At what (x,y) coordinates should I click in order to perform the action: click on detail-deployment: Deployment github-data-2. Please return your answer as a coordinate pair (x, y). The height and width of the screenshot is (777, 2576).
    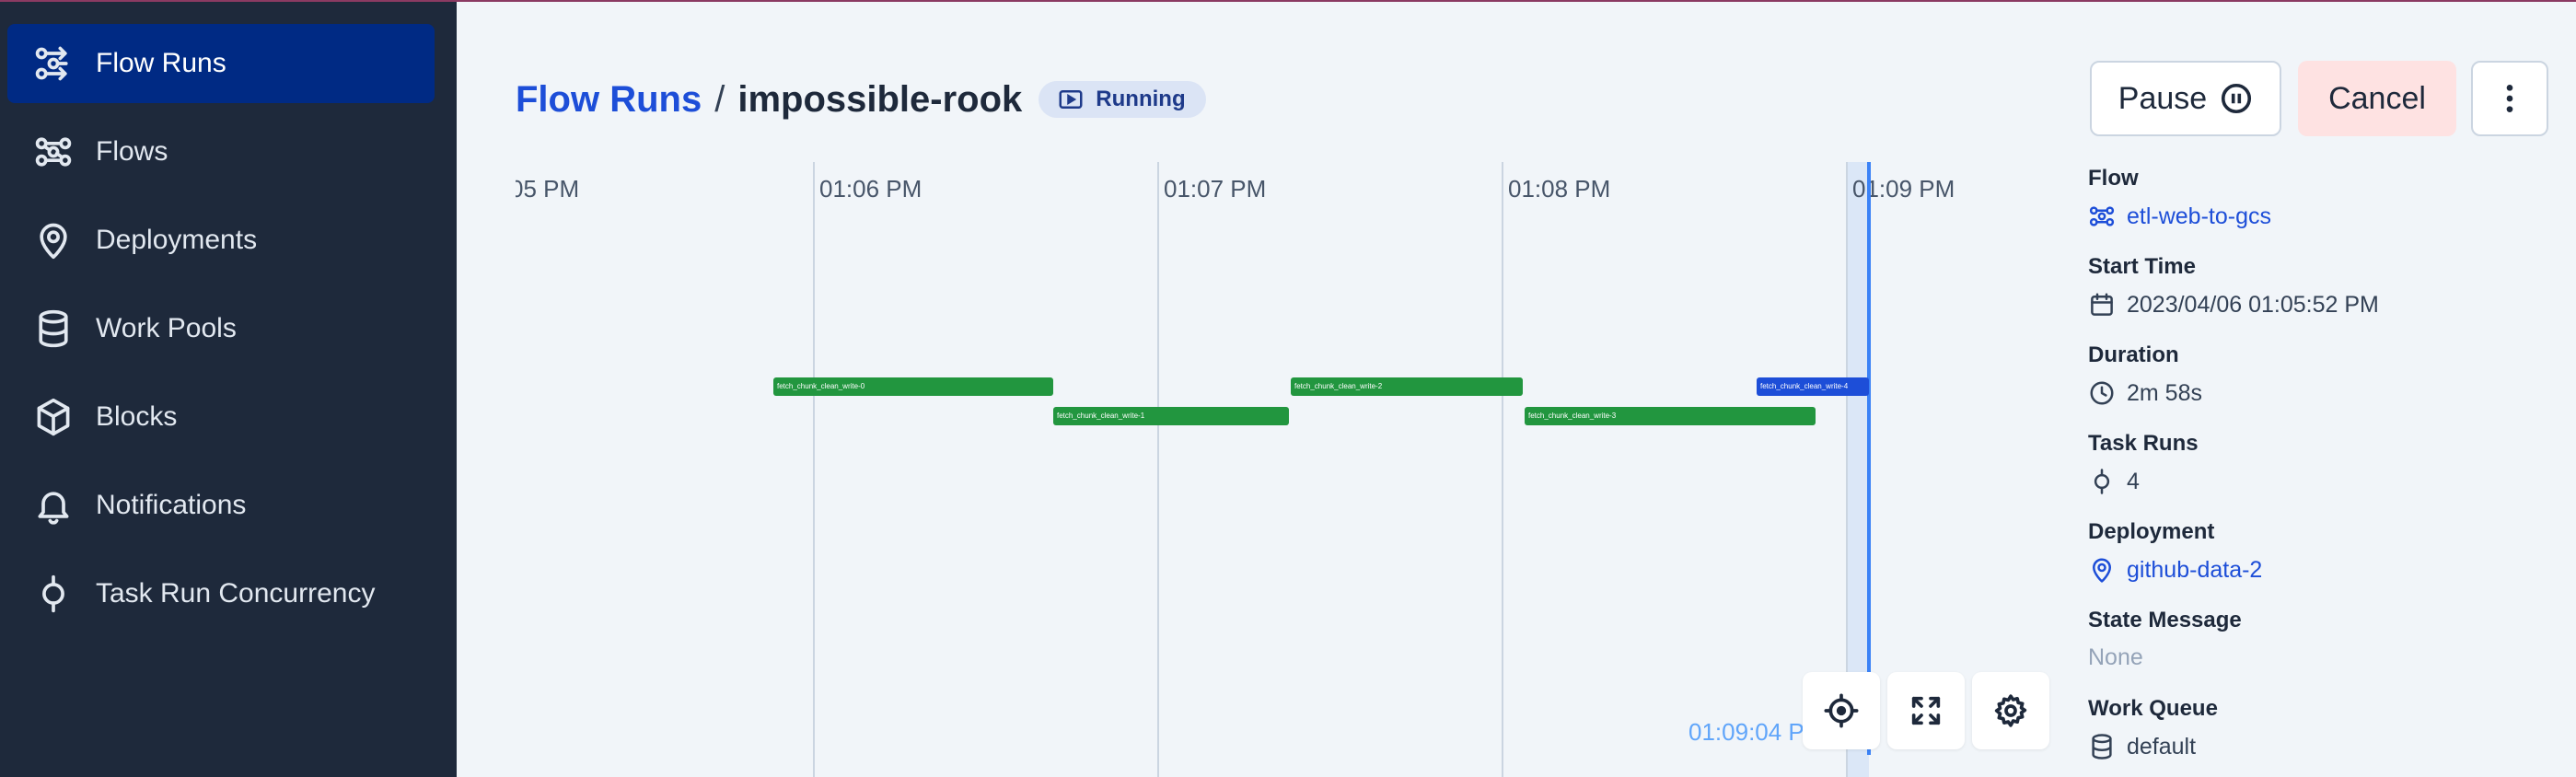
    Looking at the image, I should click on (2327, 551).